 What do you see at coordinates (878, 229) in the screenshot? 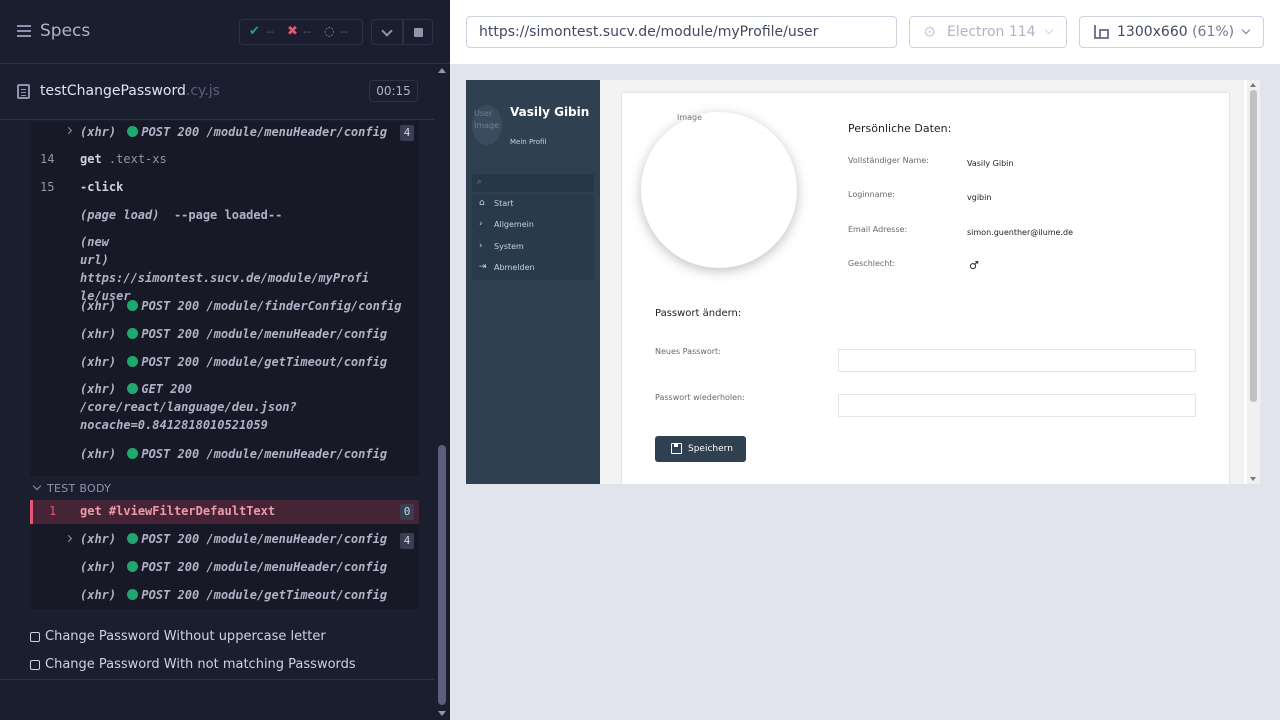
I see `field-label: Email Adresse:` at bounding box center [878, 229].